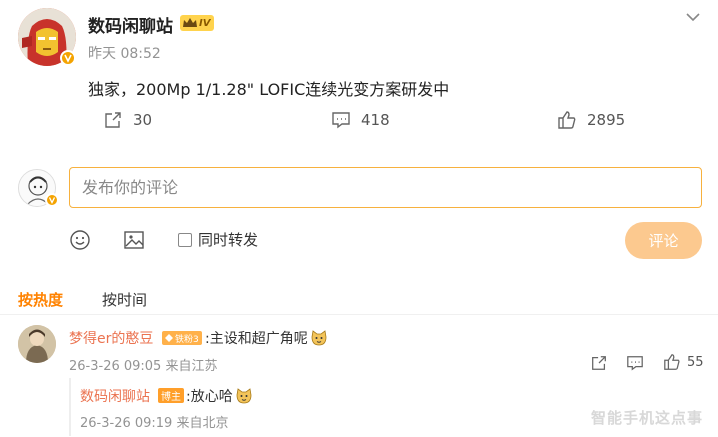 The image size is (718, 437). What do you see at coordinates (228, 240) in the screenshot?
I see `repost-label: 同时转发` at bounding box center [228, 240].